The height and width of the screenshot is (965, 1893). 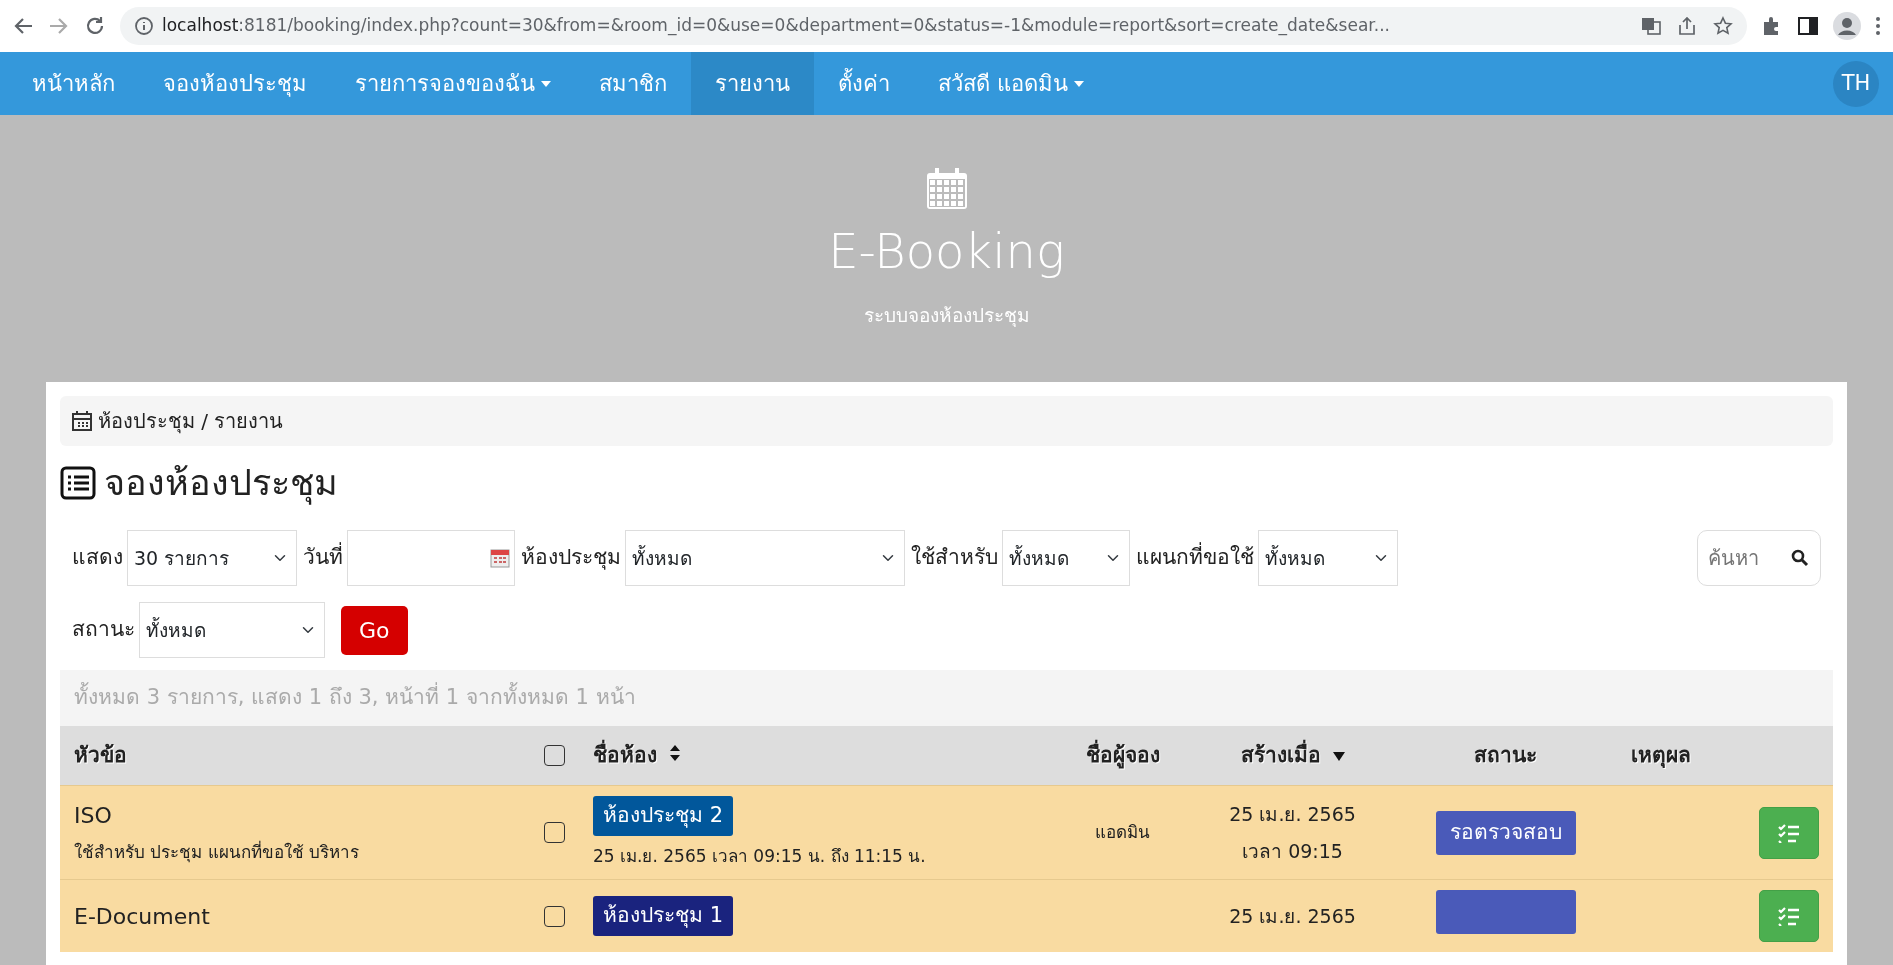 What do you see at coordinates (1856, 83) in the screenshot?
I see `language-button: TH` at bounding box center [1856, 83].